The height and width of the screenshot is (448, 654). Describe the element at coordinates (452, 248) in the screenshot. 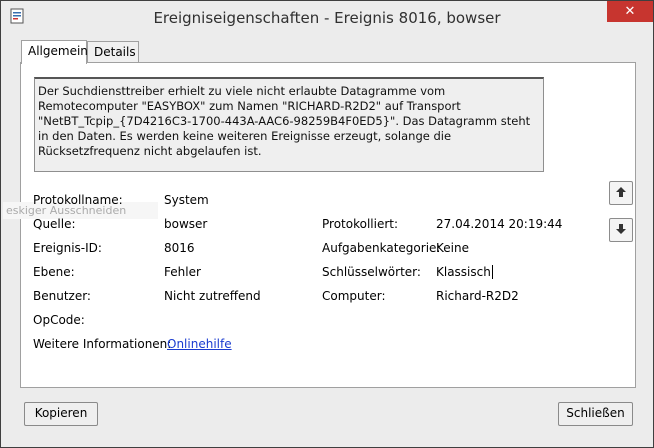

I see `value-aufgabenkategorie: Keine` at that location.